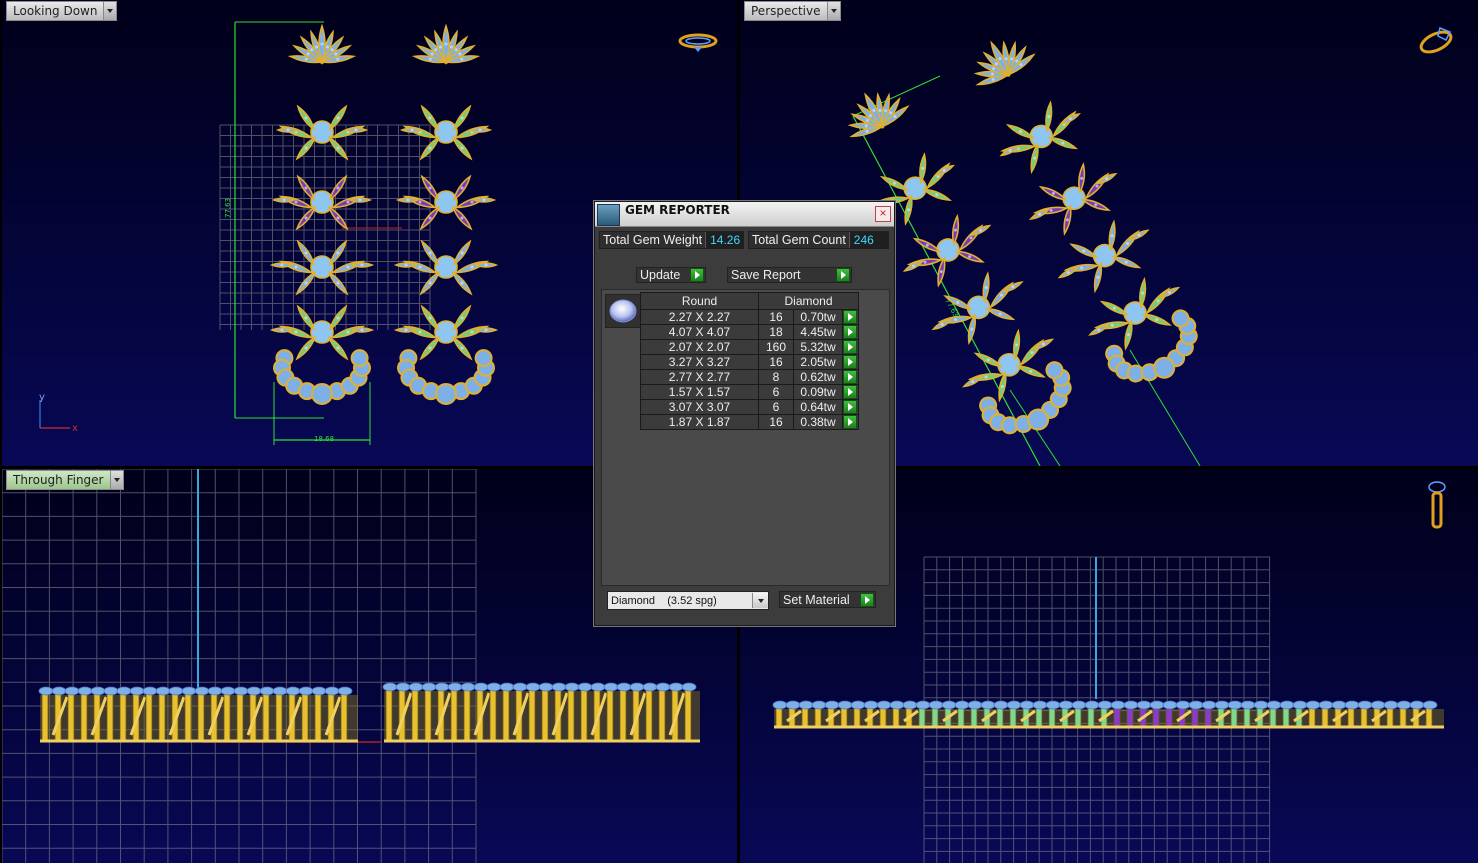  What do you see at coordinates (818, 422) in the screenshot?
I see `gem-weight: 0.38tw` at bounding box center [818, 422].